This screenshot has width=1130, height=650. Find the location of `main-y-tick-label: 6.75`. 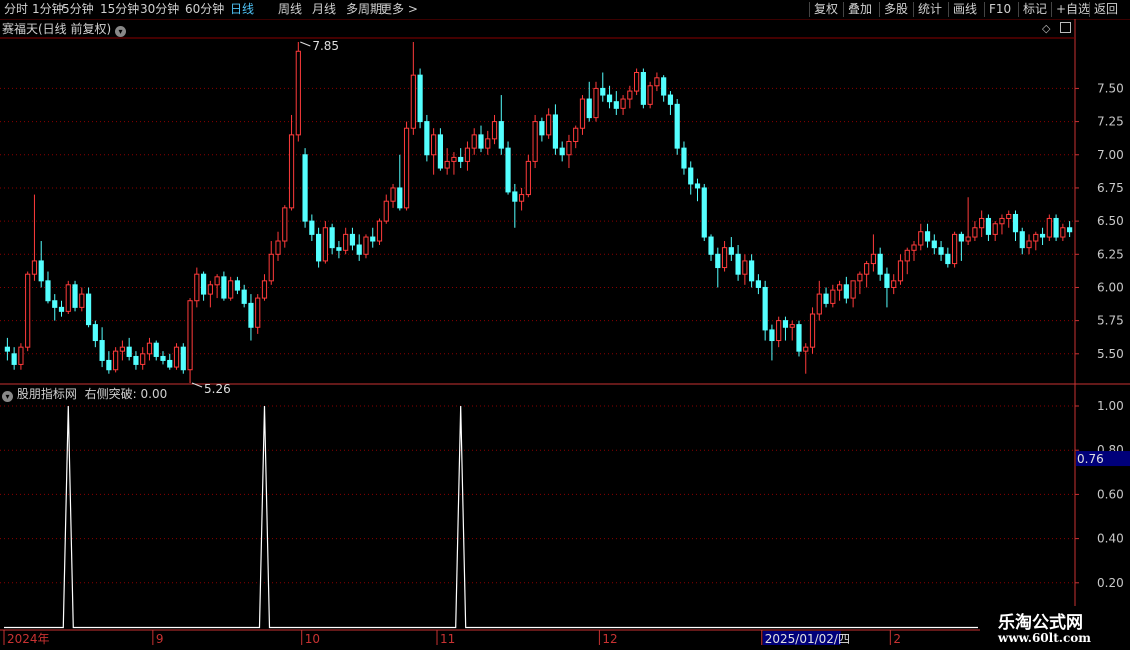

main-y-tick-label: 6.75 is located at coordinates (1110, 188).